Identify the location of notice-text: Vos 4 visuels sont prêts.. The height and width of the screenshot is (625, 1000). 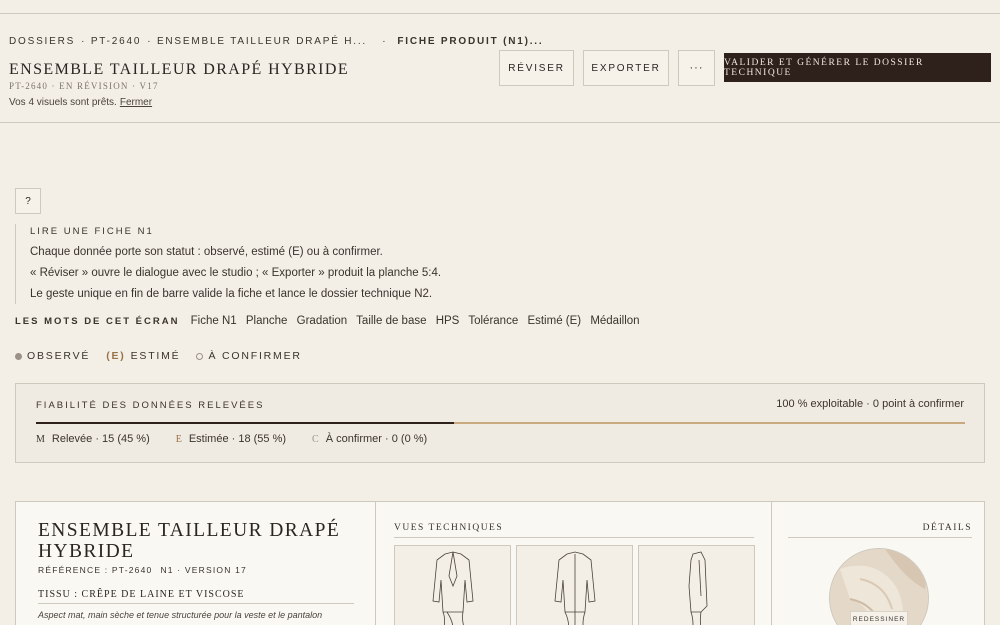
(63, 102).